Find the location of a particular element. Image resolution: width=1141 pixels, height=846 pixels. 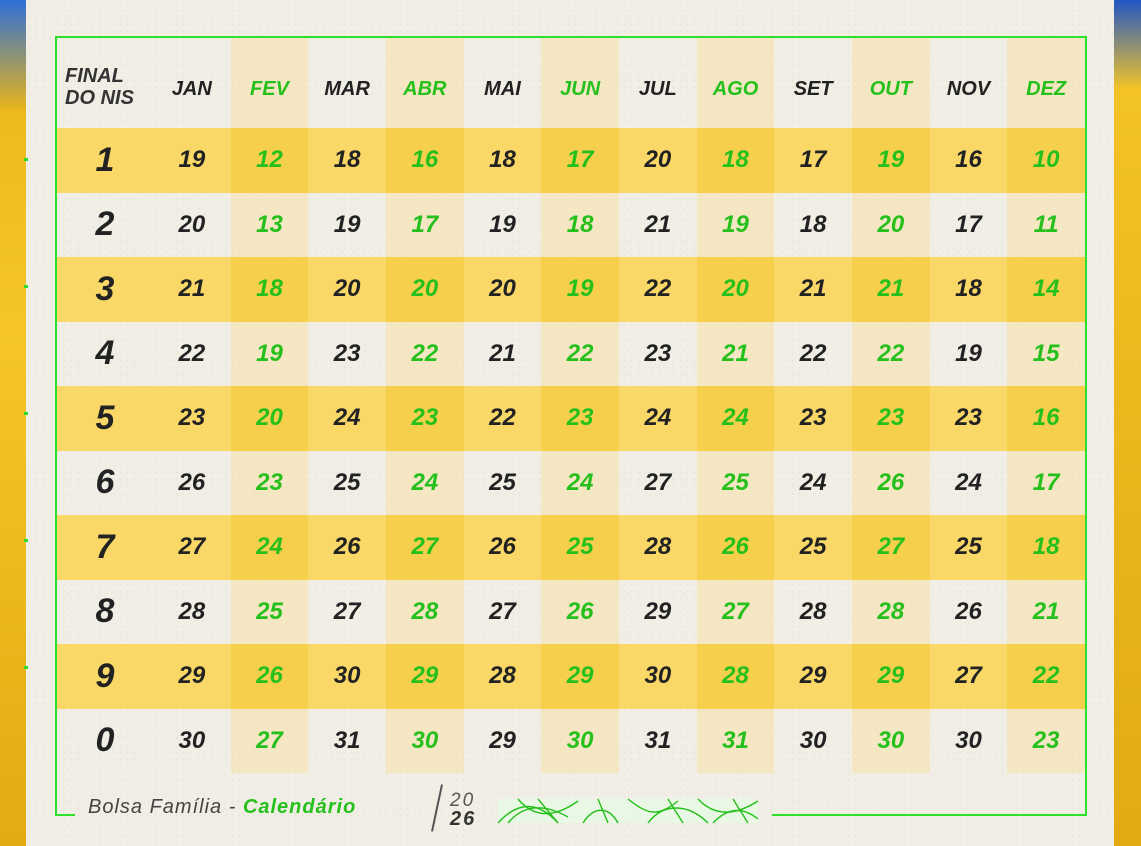

nis-final-digit: 9 is located at coordinates (105, 676).